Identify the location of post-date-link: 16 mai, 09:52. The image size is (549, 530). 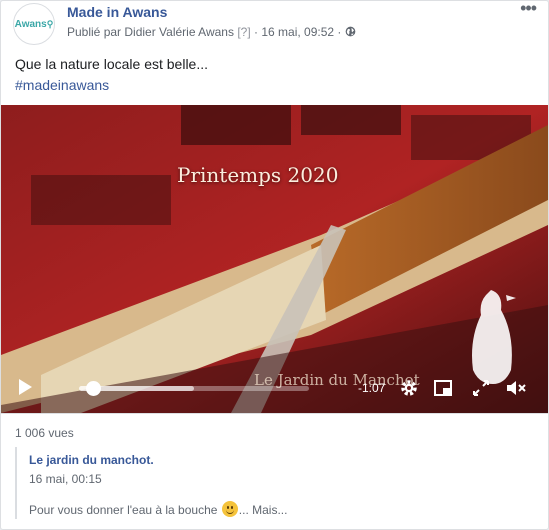
(297, 32).